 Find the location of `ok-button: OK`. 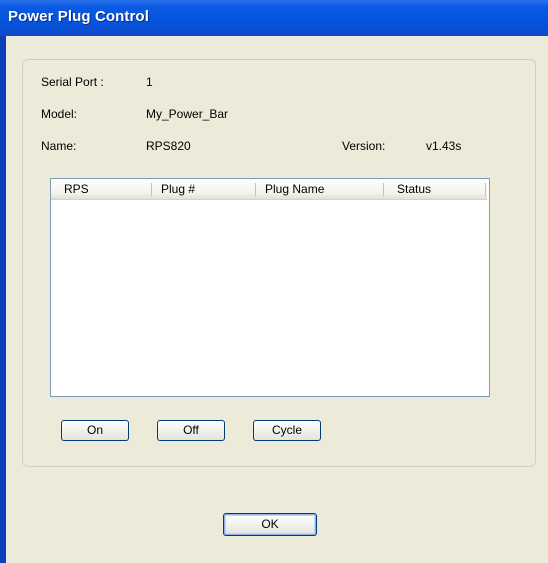

ok-button: OK is located at coordinates (270, 524).